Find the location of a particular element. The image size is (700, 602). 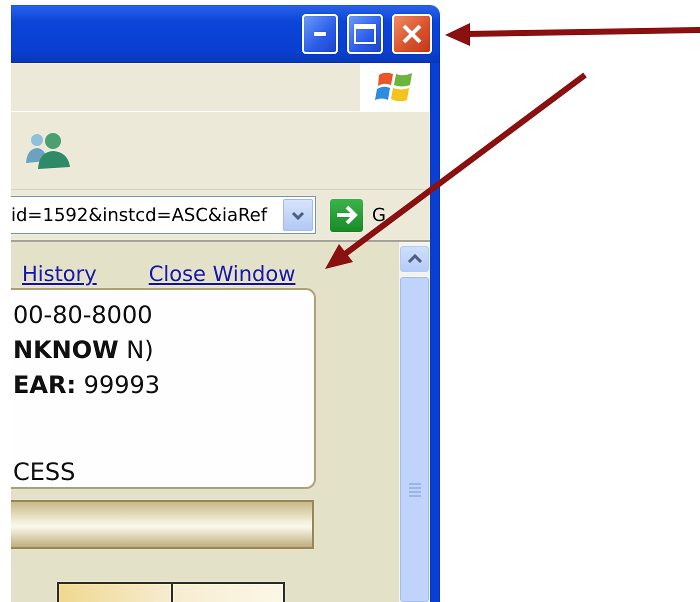

record-line: 00-80-8000 is located at coordinates (83, 315).